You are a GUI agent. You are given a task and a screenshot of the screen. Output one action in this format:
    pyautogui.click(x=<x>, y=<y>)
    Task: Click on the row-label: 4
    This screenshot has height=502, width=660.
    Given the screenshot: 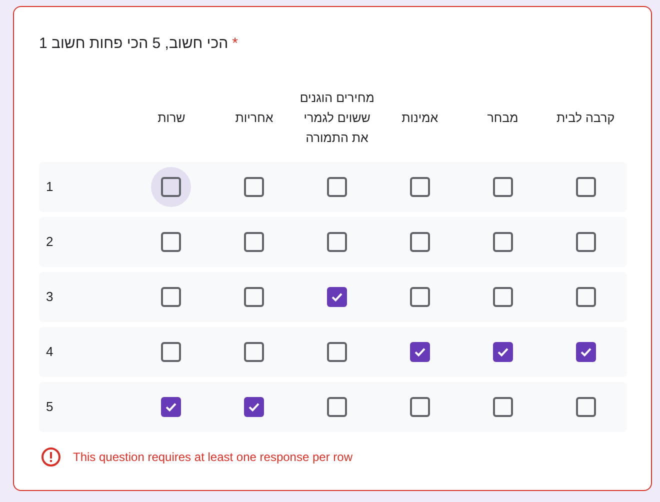 What is the action you would take?
    pyautogui.click(x=50, y=351)
    